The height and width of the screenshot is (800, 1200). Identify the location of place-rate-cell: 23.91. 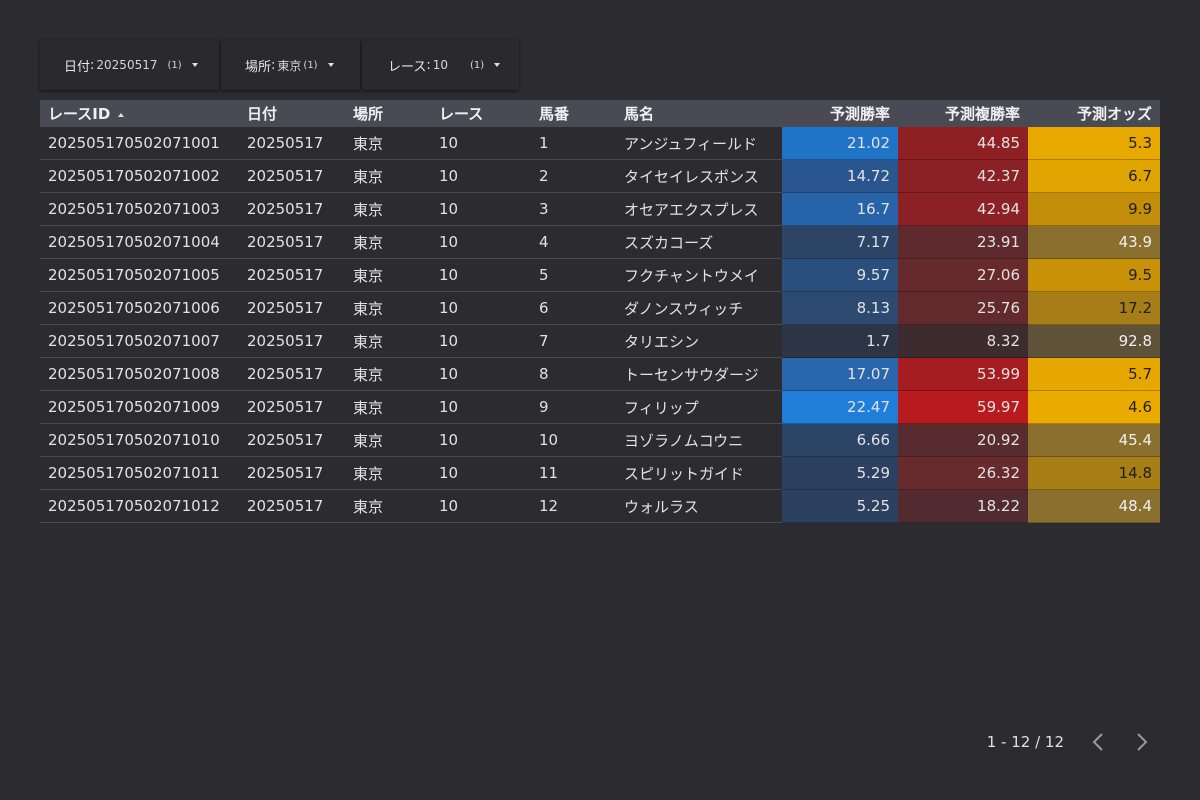
(963, 242).